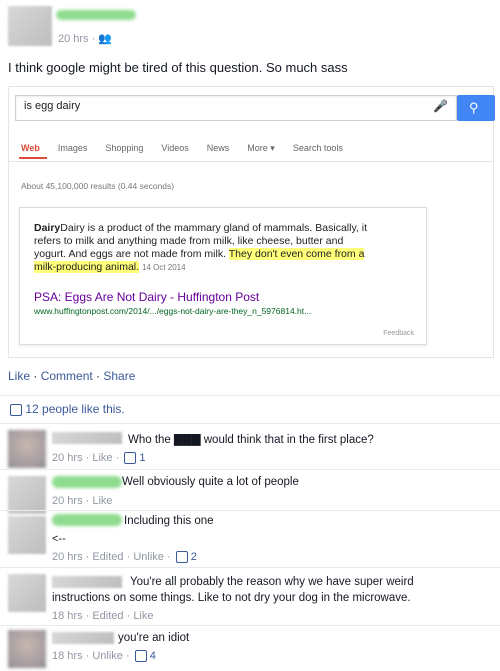  What do you see at coordinates (98, 186) in the screenshot?
I see `results-count: About 45,100,000 results (0.44 seconds)` at bounding box center [98, 186].